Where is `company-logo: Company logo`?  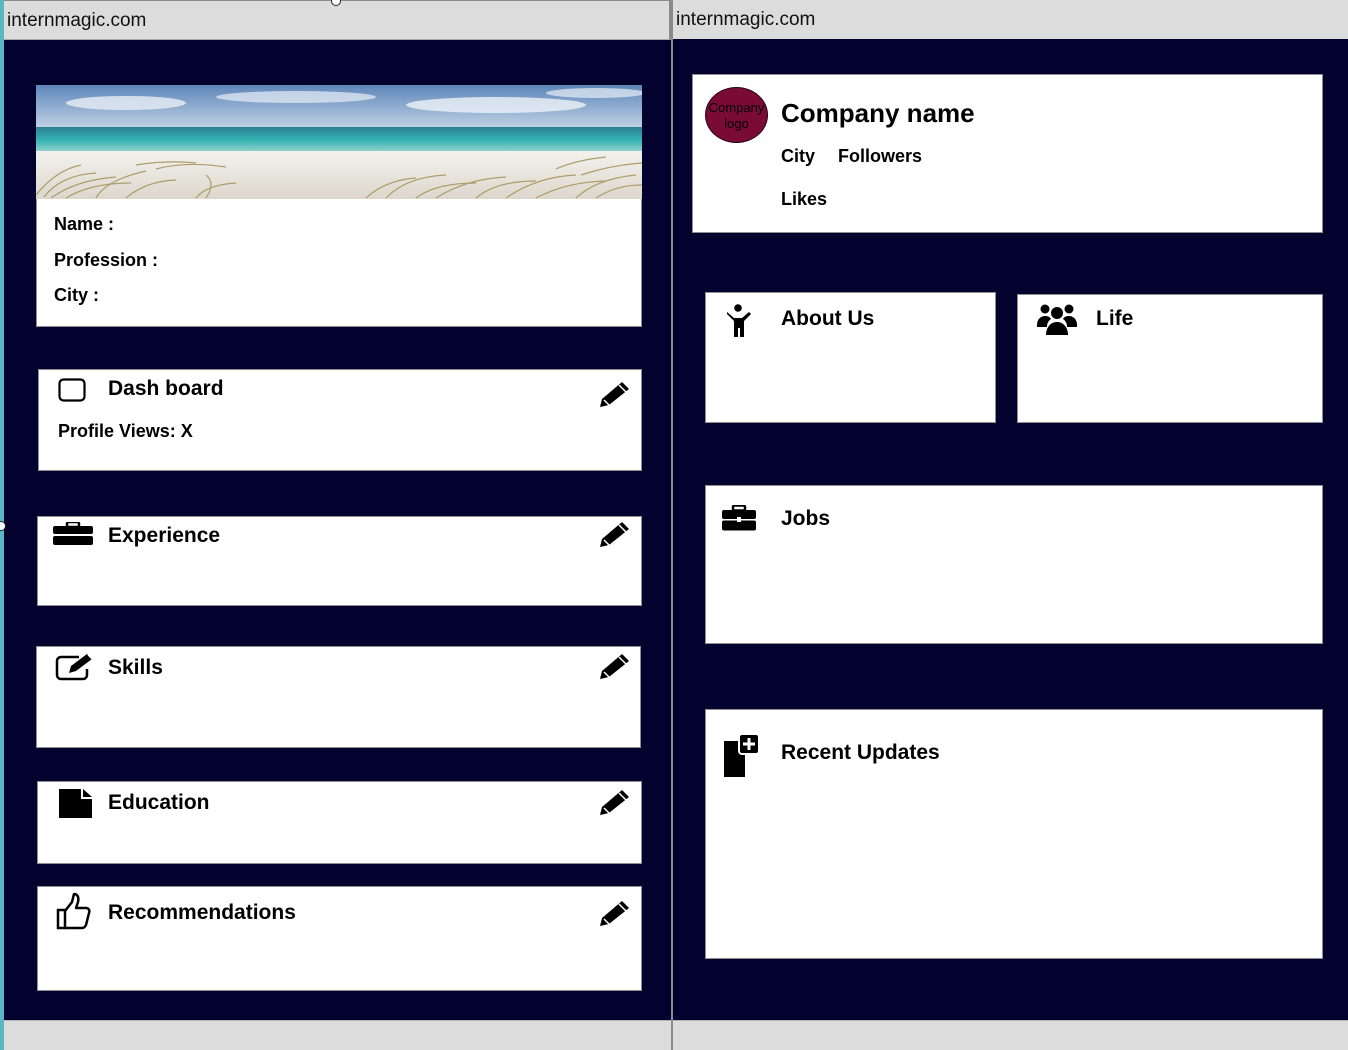 company-logo: Company logo is located at coordinates (736, 115).